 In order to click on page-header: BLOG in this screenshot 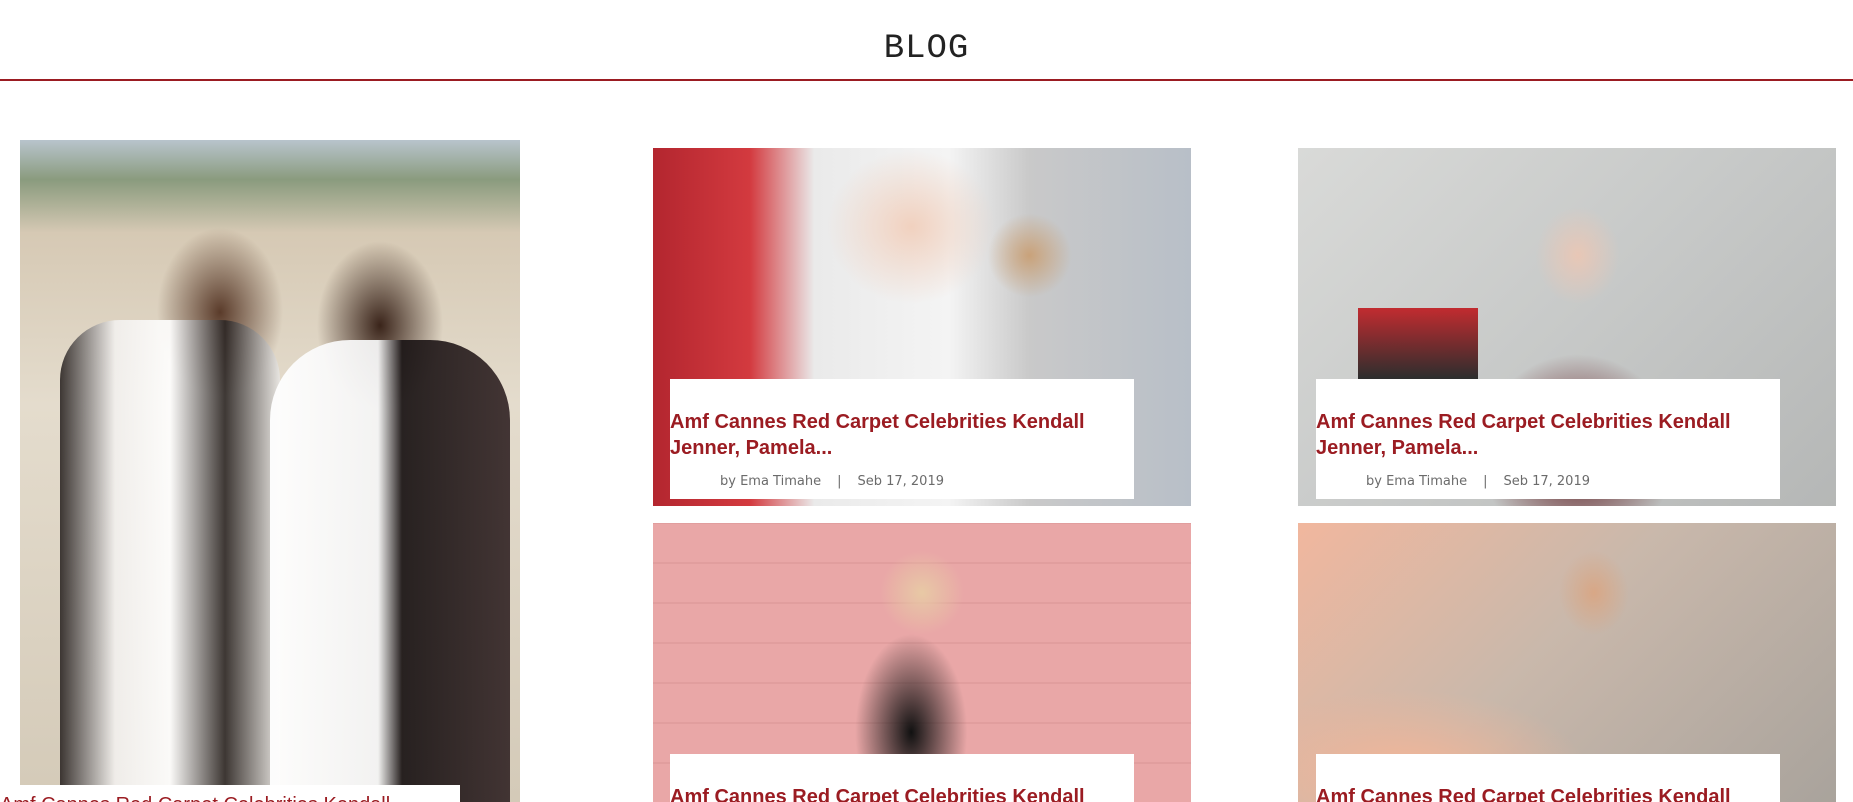, I will do `click(926, 40)`.